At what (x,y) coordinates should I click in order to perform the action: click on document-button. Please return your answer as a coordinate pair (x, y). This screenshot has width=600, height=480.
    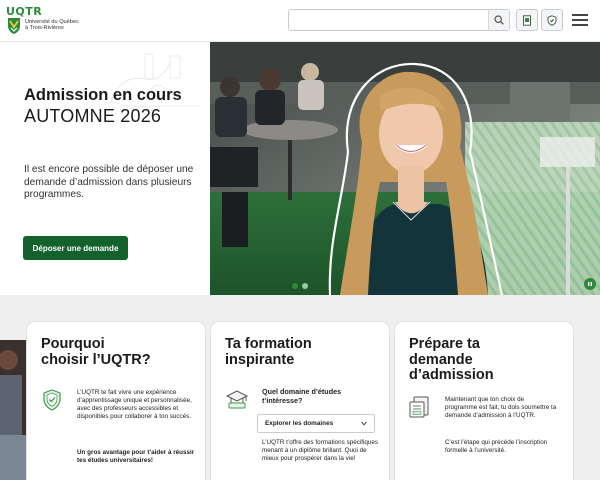
    Looking at the image, I should click on (527, 20).